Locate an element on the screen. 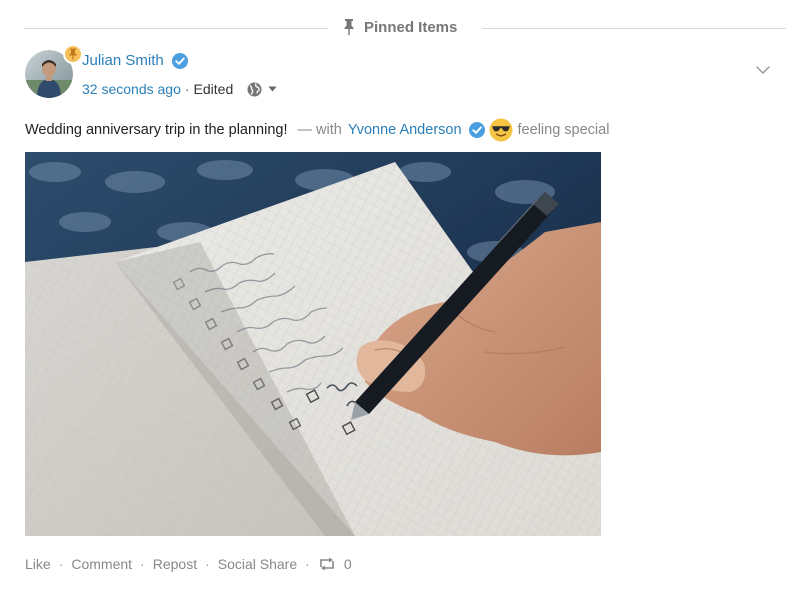 The width and height of the screenshot is (808, 599). pinned-items-title: Pinned Items is located at coordinates (399, 27).